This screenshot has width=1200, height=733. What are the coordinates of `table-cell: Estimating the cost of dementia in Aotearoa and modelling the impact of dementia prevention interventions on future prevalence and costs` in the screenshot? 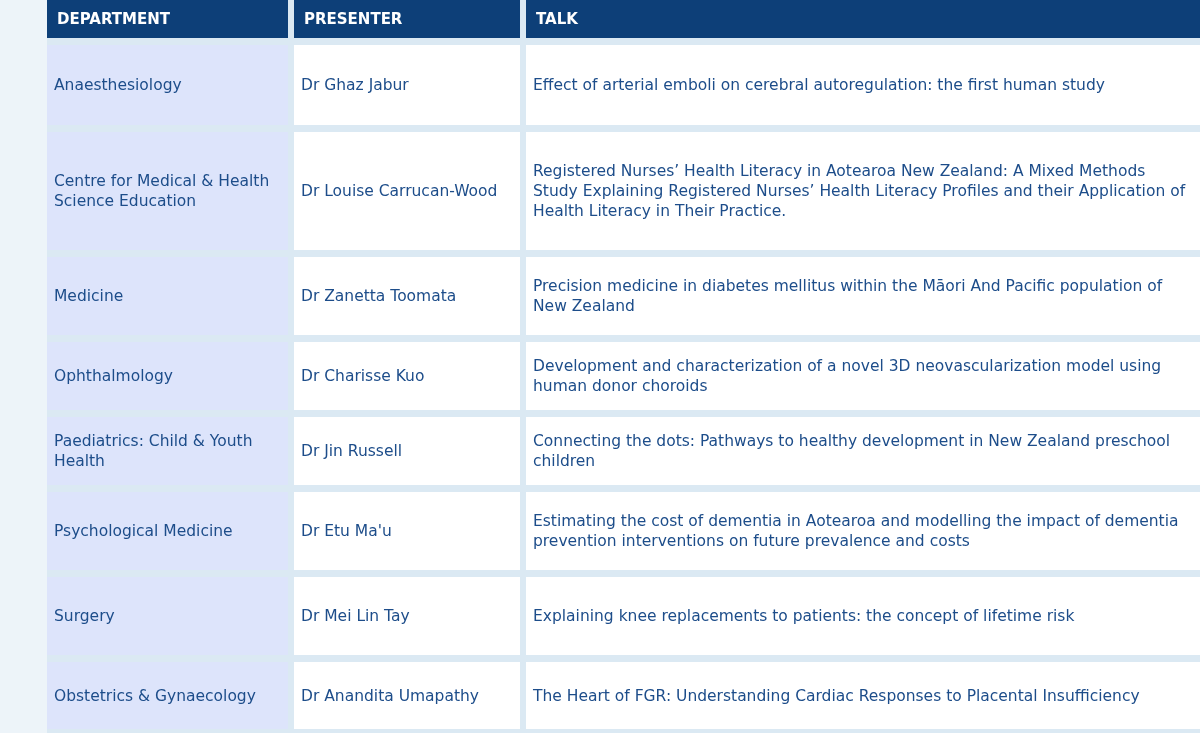 It's located at (863, 531).